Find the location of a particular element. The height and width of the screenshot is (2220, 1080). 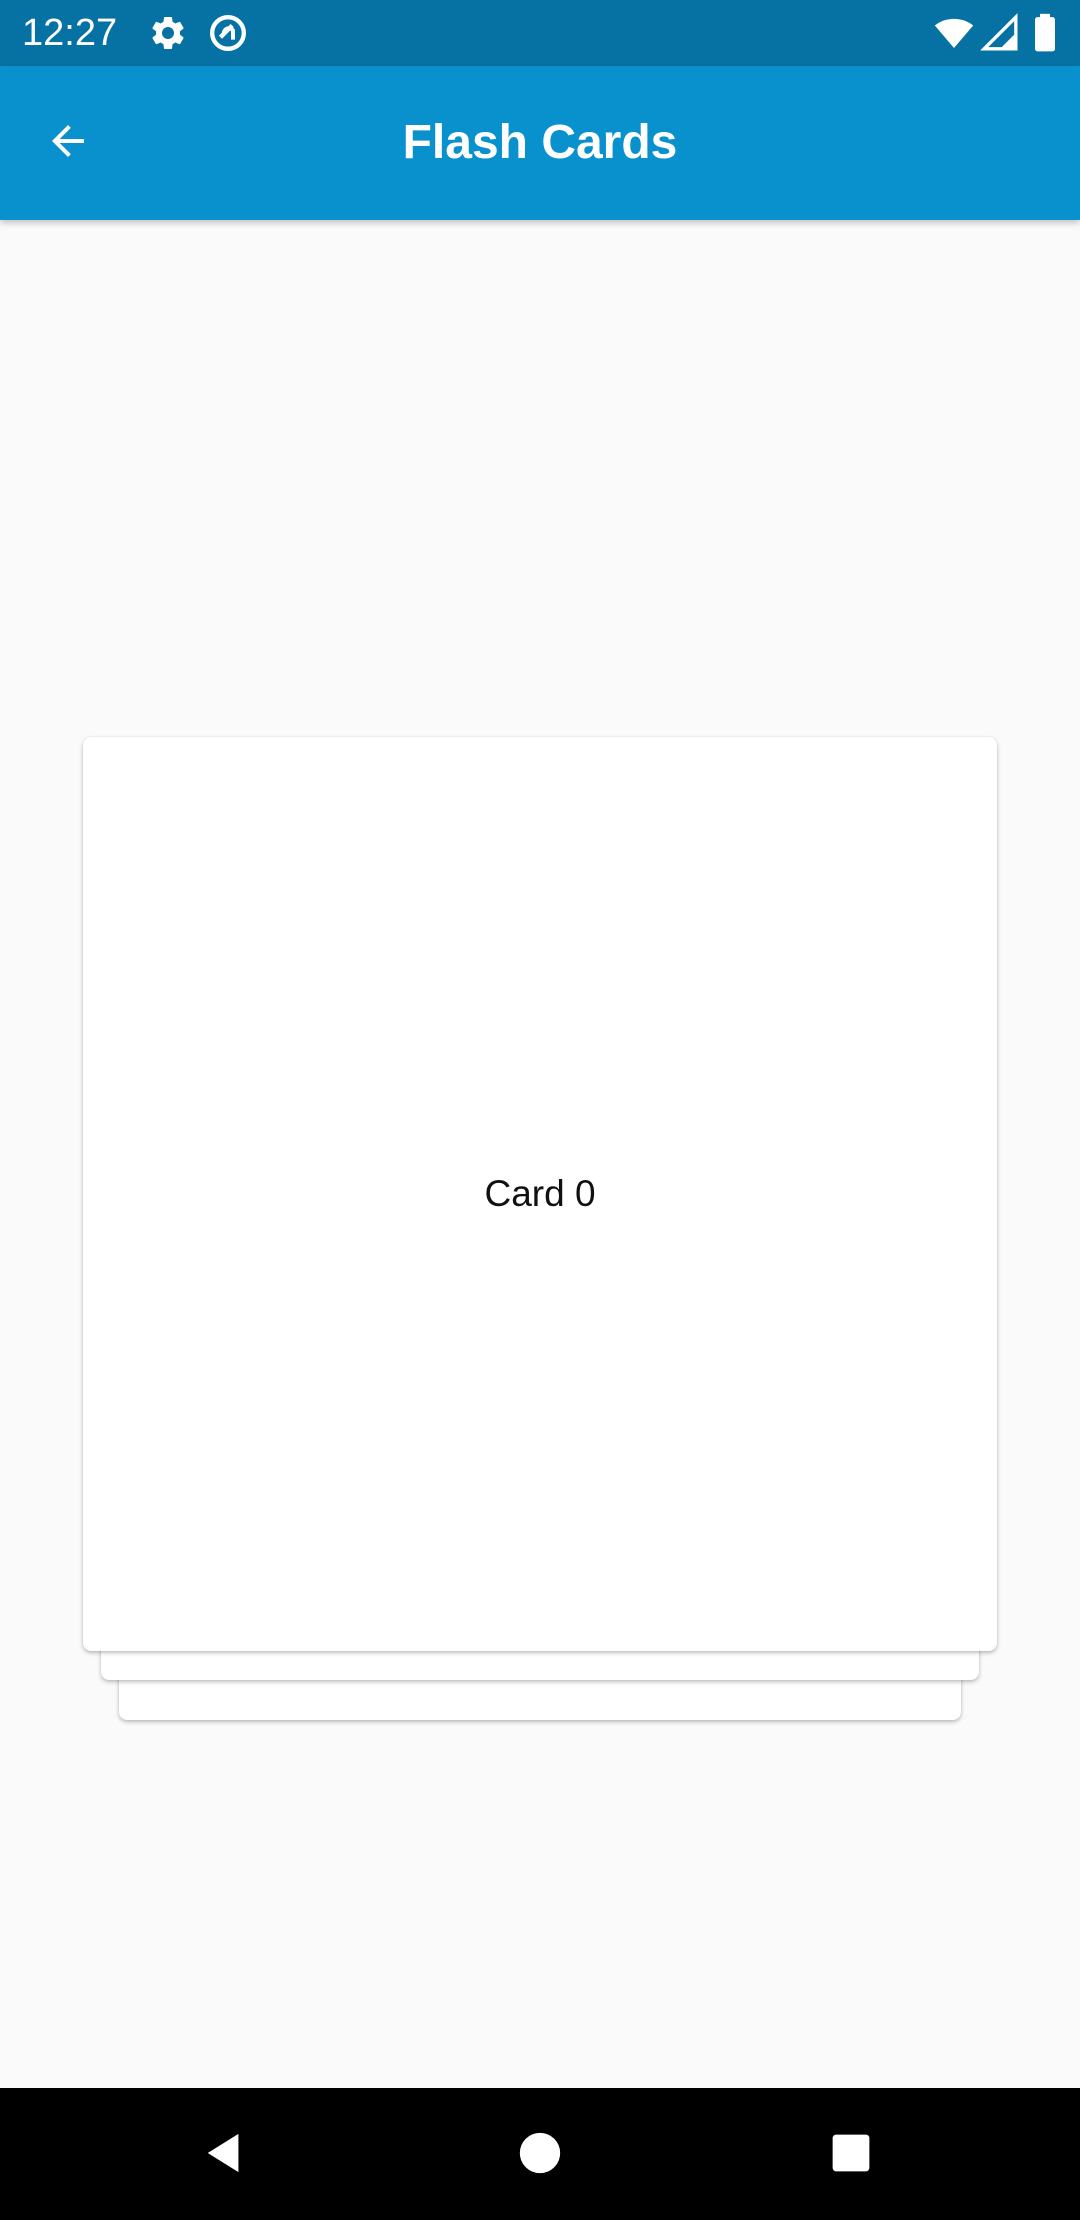

home-circle-icon is located at coordinates (540, 2155).